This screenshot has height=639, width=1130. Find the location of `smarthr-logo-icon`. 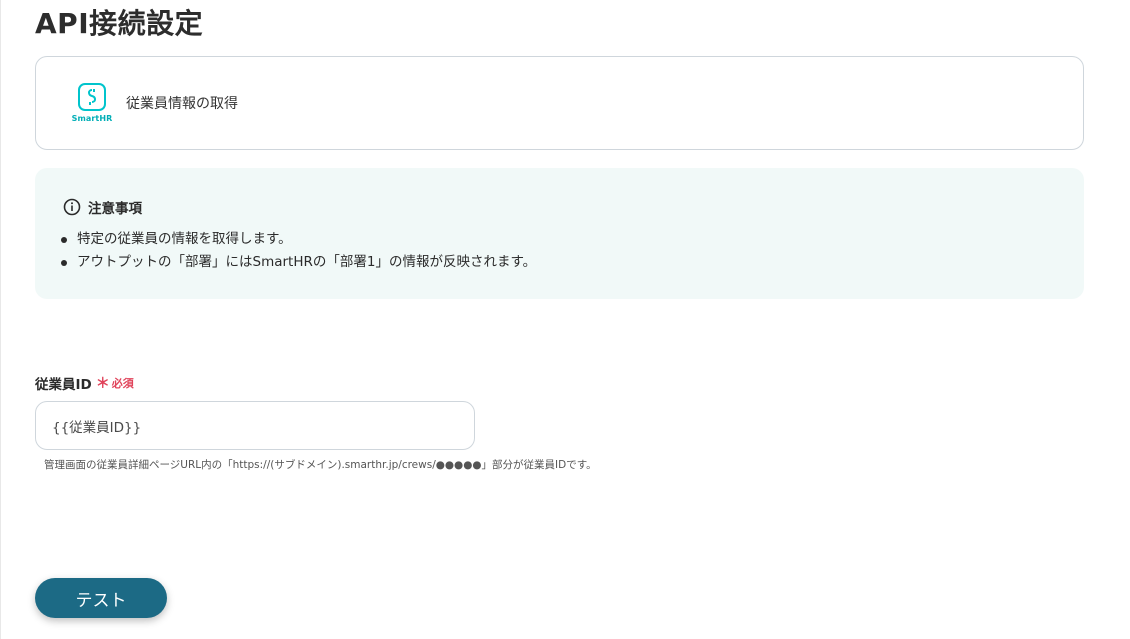

smarthr-logo-icon is located at coordinates (92, 97).